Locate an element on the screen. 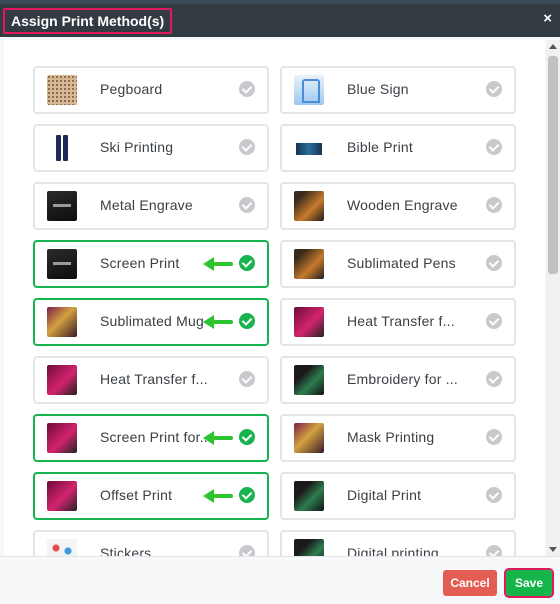  print-method-label: Pegboard is located at coordinates (131, 89).